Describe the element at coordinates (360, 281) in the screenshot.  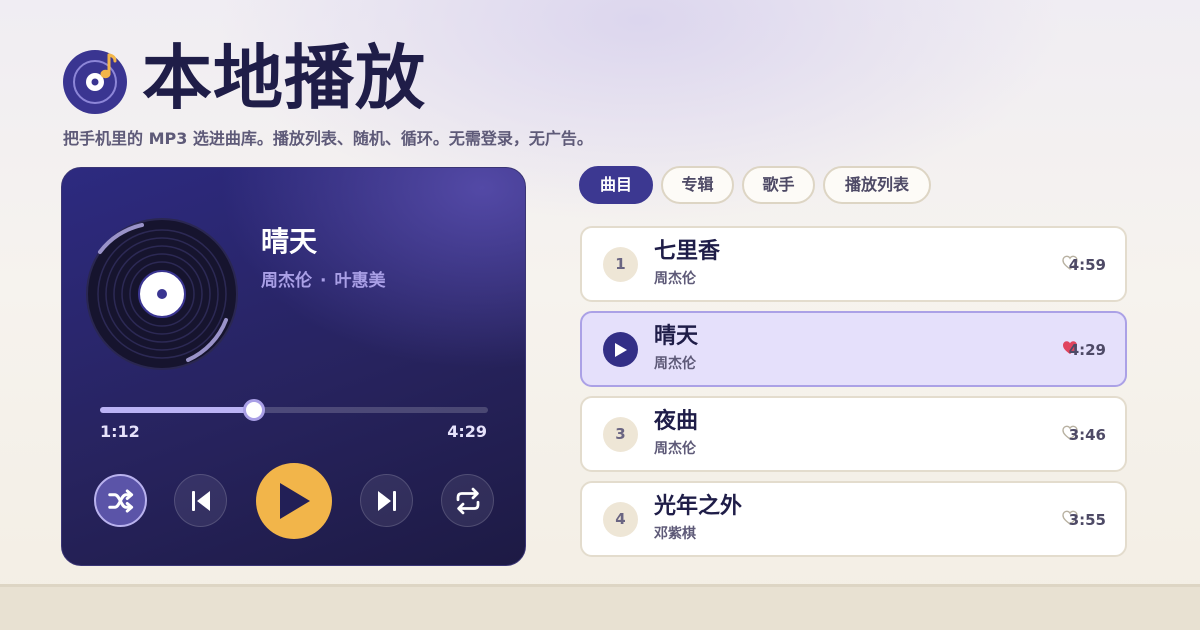
I see `now-playing-album: 叶惠美` at that location.